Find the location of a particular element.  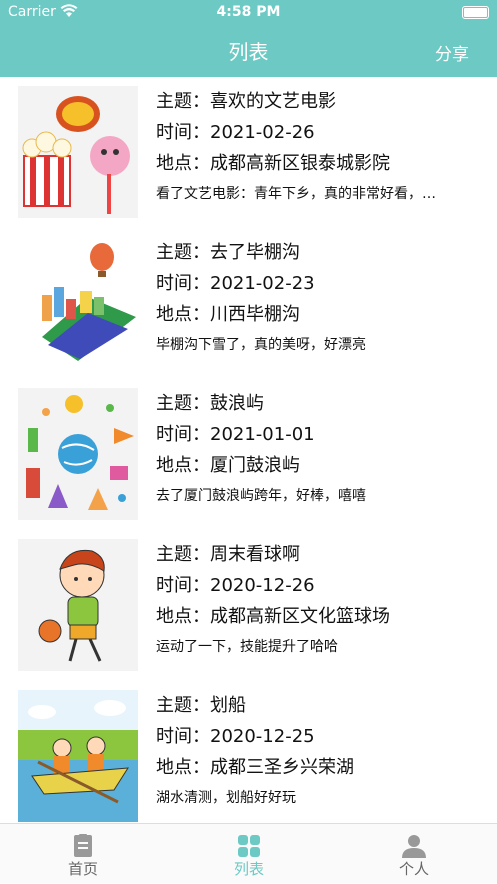

tab-list: 列表 is located at coordinates (249, 854).